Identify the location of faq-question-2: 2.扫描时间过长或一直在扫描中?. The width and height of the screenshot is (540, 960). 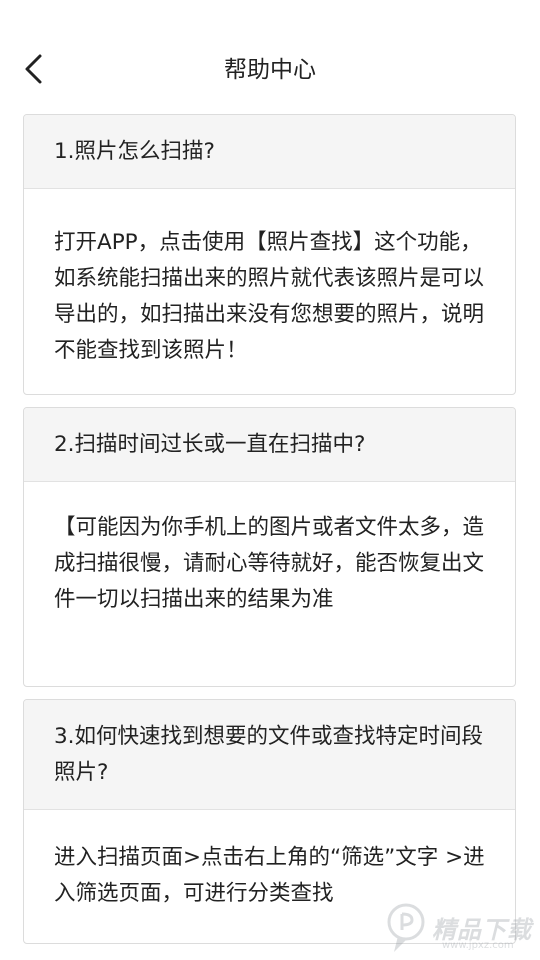
(269, 445).